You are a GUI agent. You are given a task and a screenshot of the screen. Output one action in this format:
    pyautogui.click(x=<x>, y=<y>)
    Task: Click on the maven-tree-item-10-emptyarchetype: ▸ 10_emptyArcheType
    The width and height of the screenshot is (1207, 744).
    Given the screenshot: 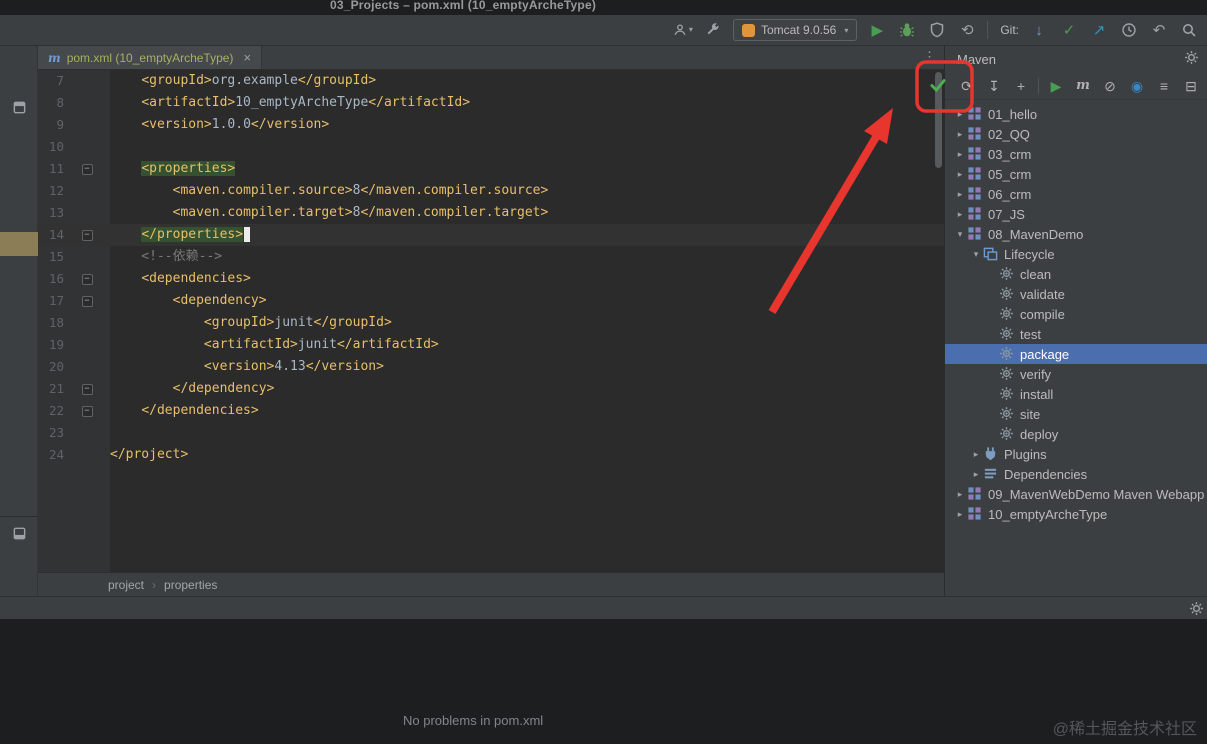 What is the action you would take?
    pyautogui.click(x=1076, y=514)
    